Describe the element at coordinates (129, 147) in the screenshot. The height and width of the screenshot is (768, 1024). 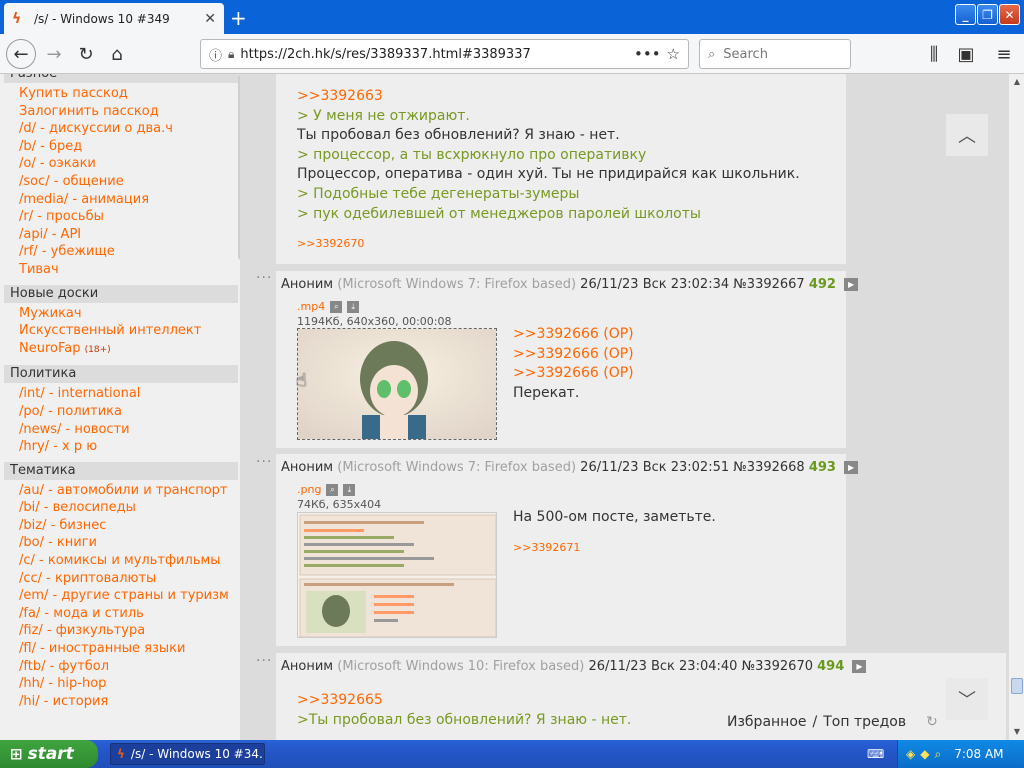
I see `sidebar-item: /b/ - бред` at that location.